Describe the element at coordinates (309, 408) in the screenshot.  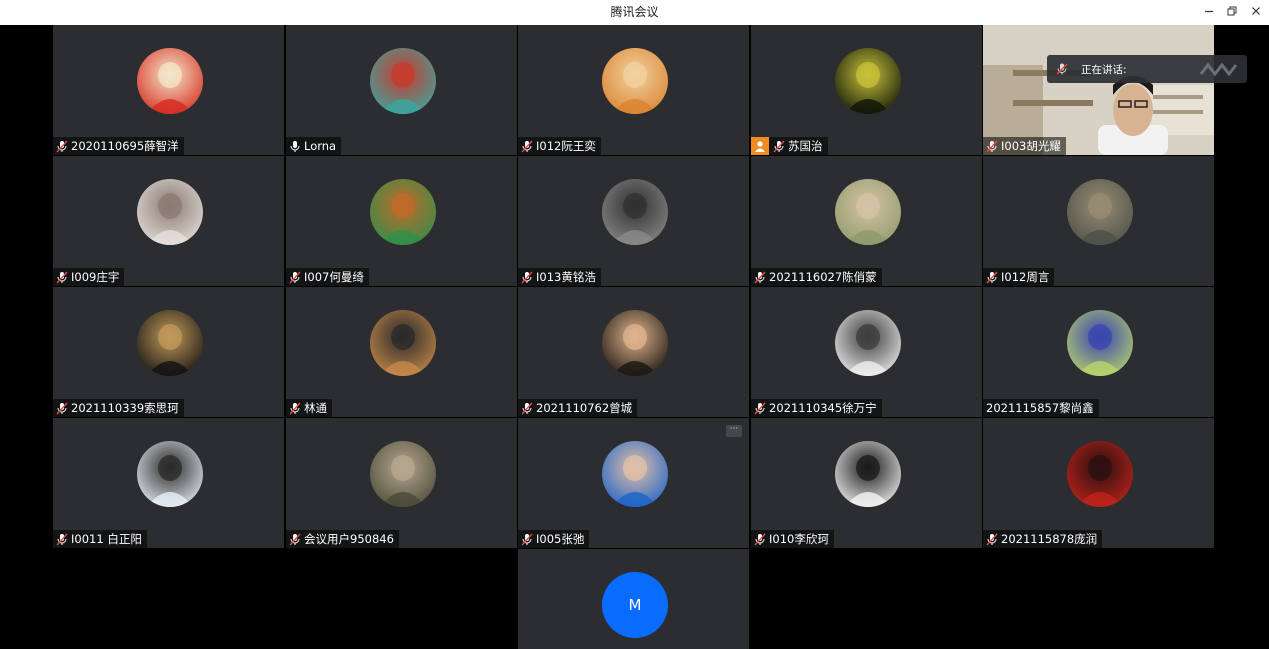
I see `participant-name-bar: 林通` at that location.